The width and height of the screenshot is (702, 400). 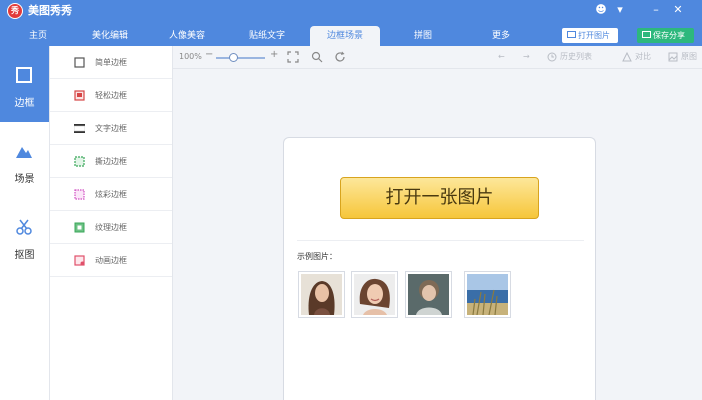 What do you see at coordinates (24, 227) in the screenshot?
I see `scissors-icon` at bounding box center [24, 227].